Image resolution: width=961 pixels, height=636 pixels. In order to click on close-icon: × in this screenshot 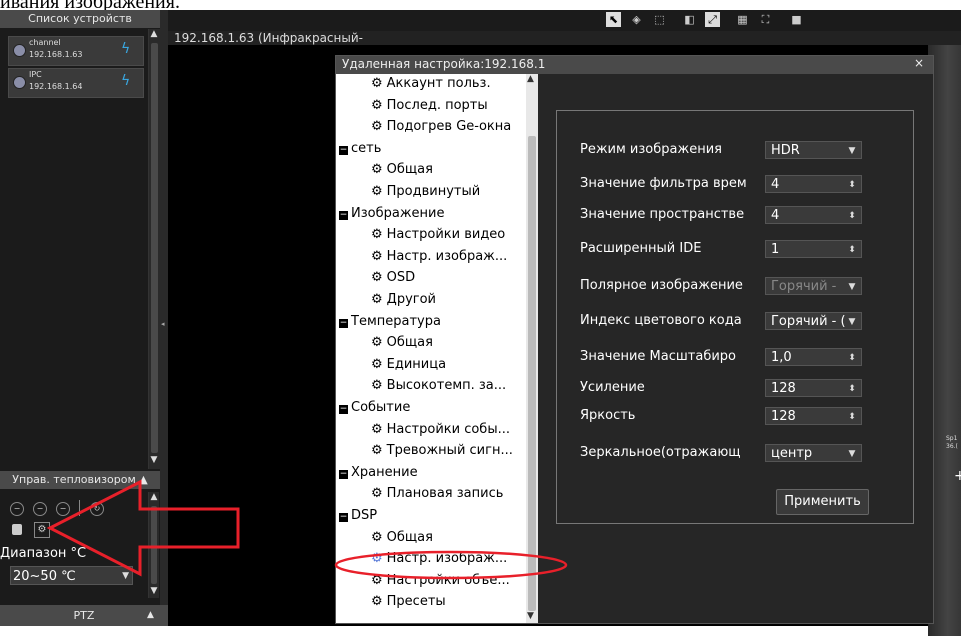, I will do `click(919, 63)`.